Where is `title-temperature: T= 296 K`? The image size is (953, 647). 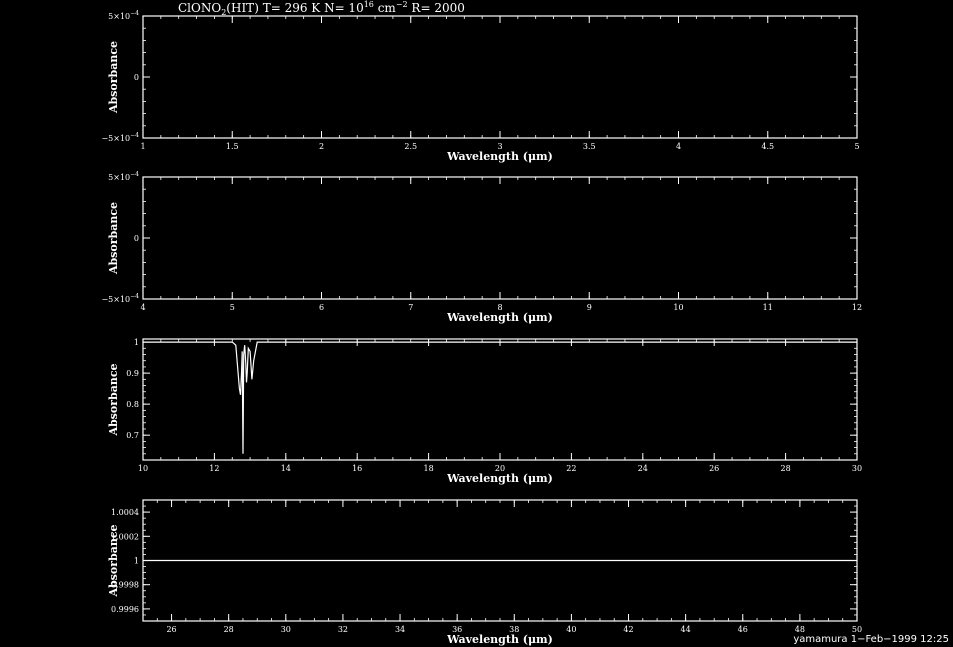 title-temperature: T= 296 K is located at coordinates (290, 8).